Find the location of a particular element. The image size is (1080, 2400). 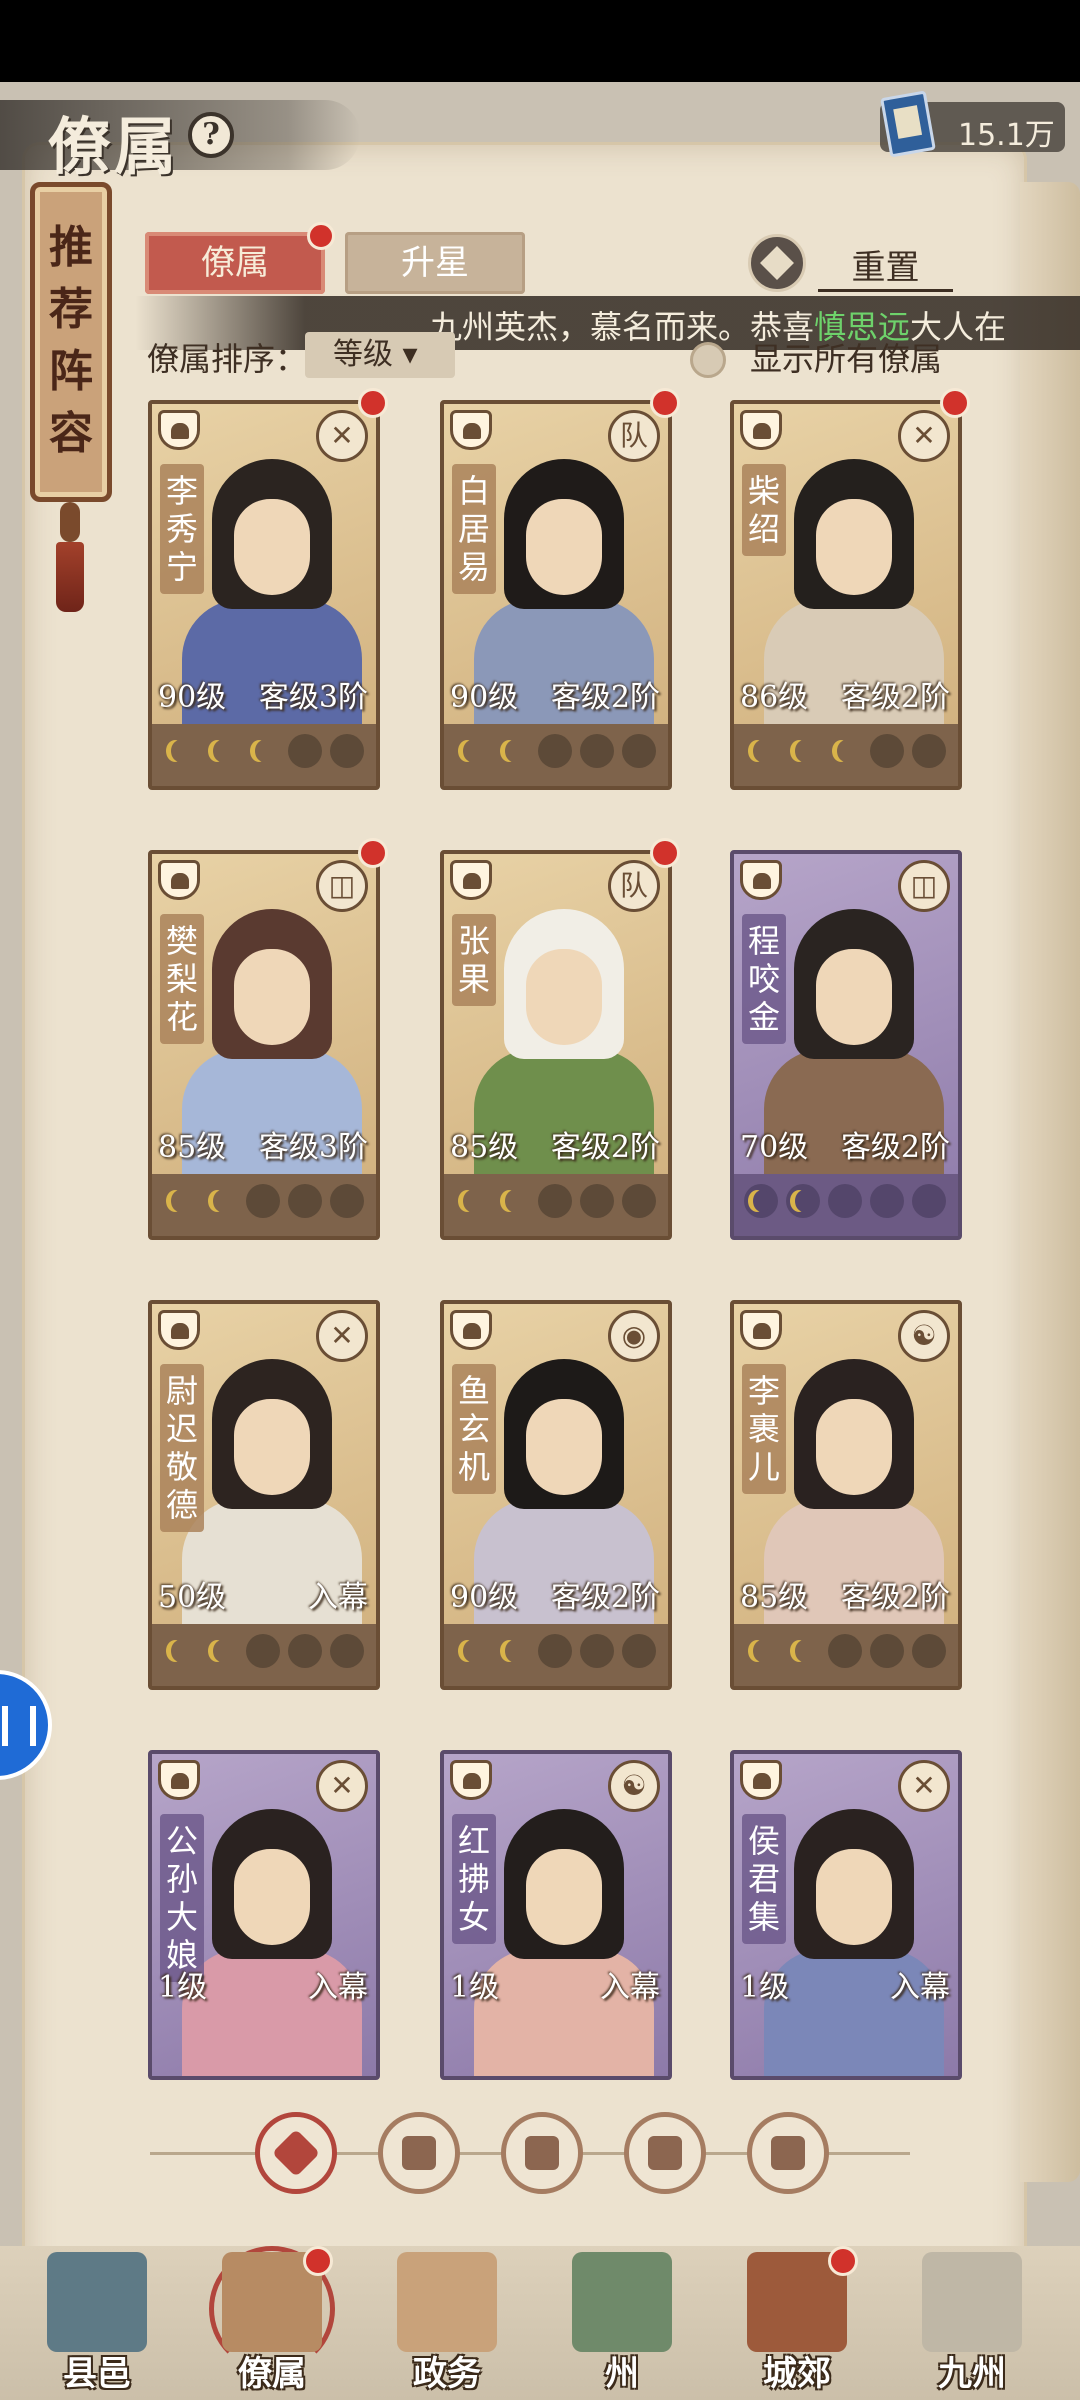

retainer-rank: 入幕 is located at coordinates (630, 1987).